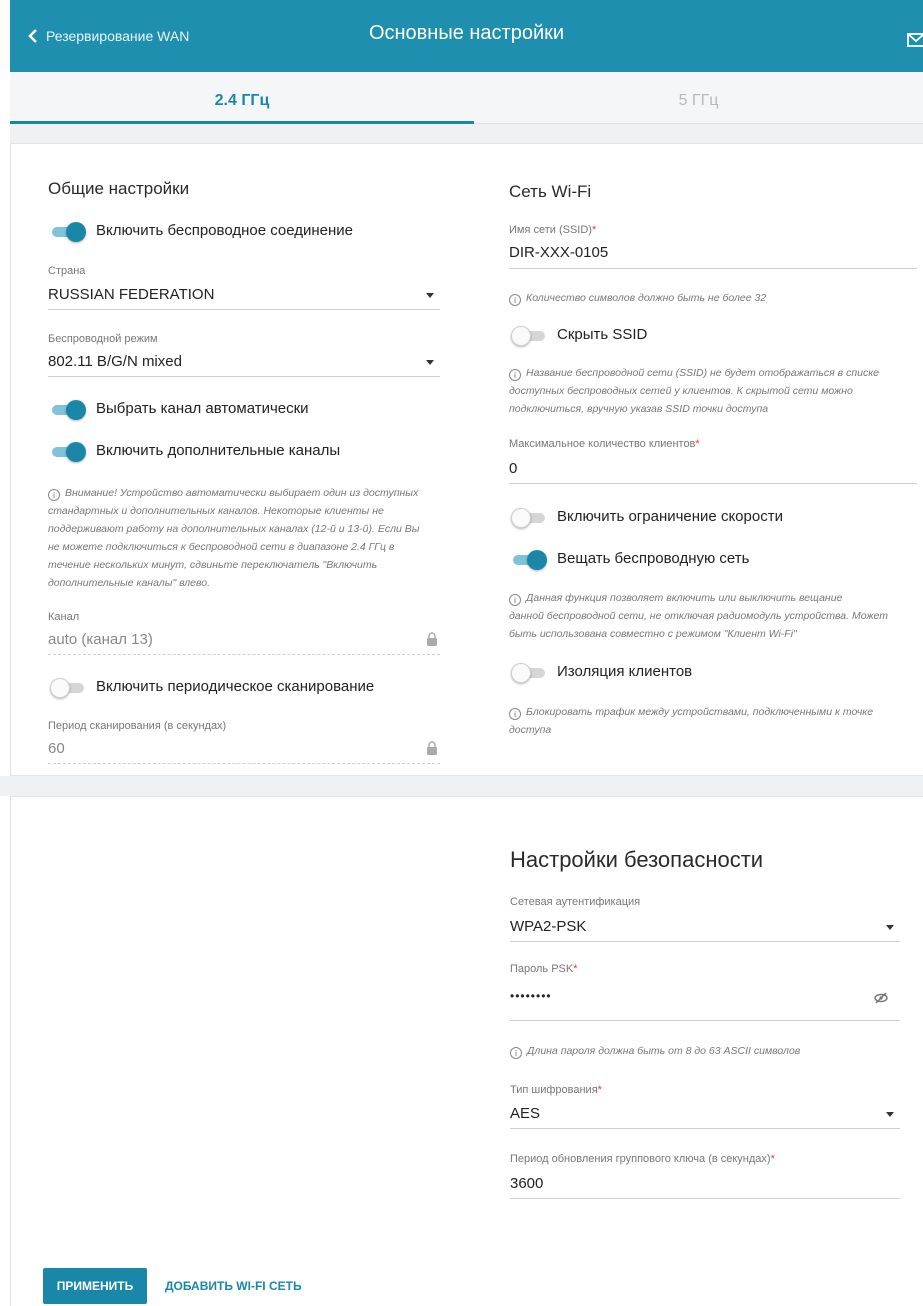 The image size is (923, 1306). I want to click on auto-channel-label: Выбрать канал автоматически, so click(202, 408).